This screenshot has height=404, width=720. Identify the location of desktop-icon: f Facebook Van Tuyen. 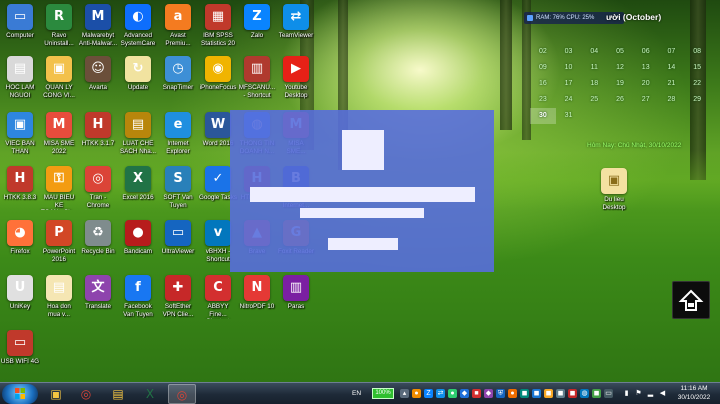
(138, 296).